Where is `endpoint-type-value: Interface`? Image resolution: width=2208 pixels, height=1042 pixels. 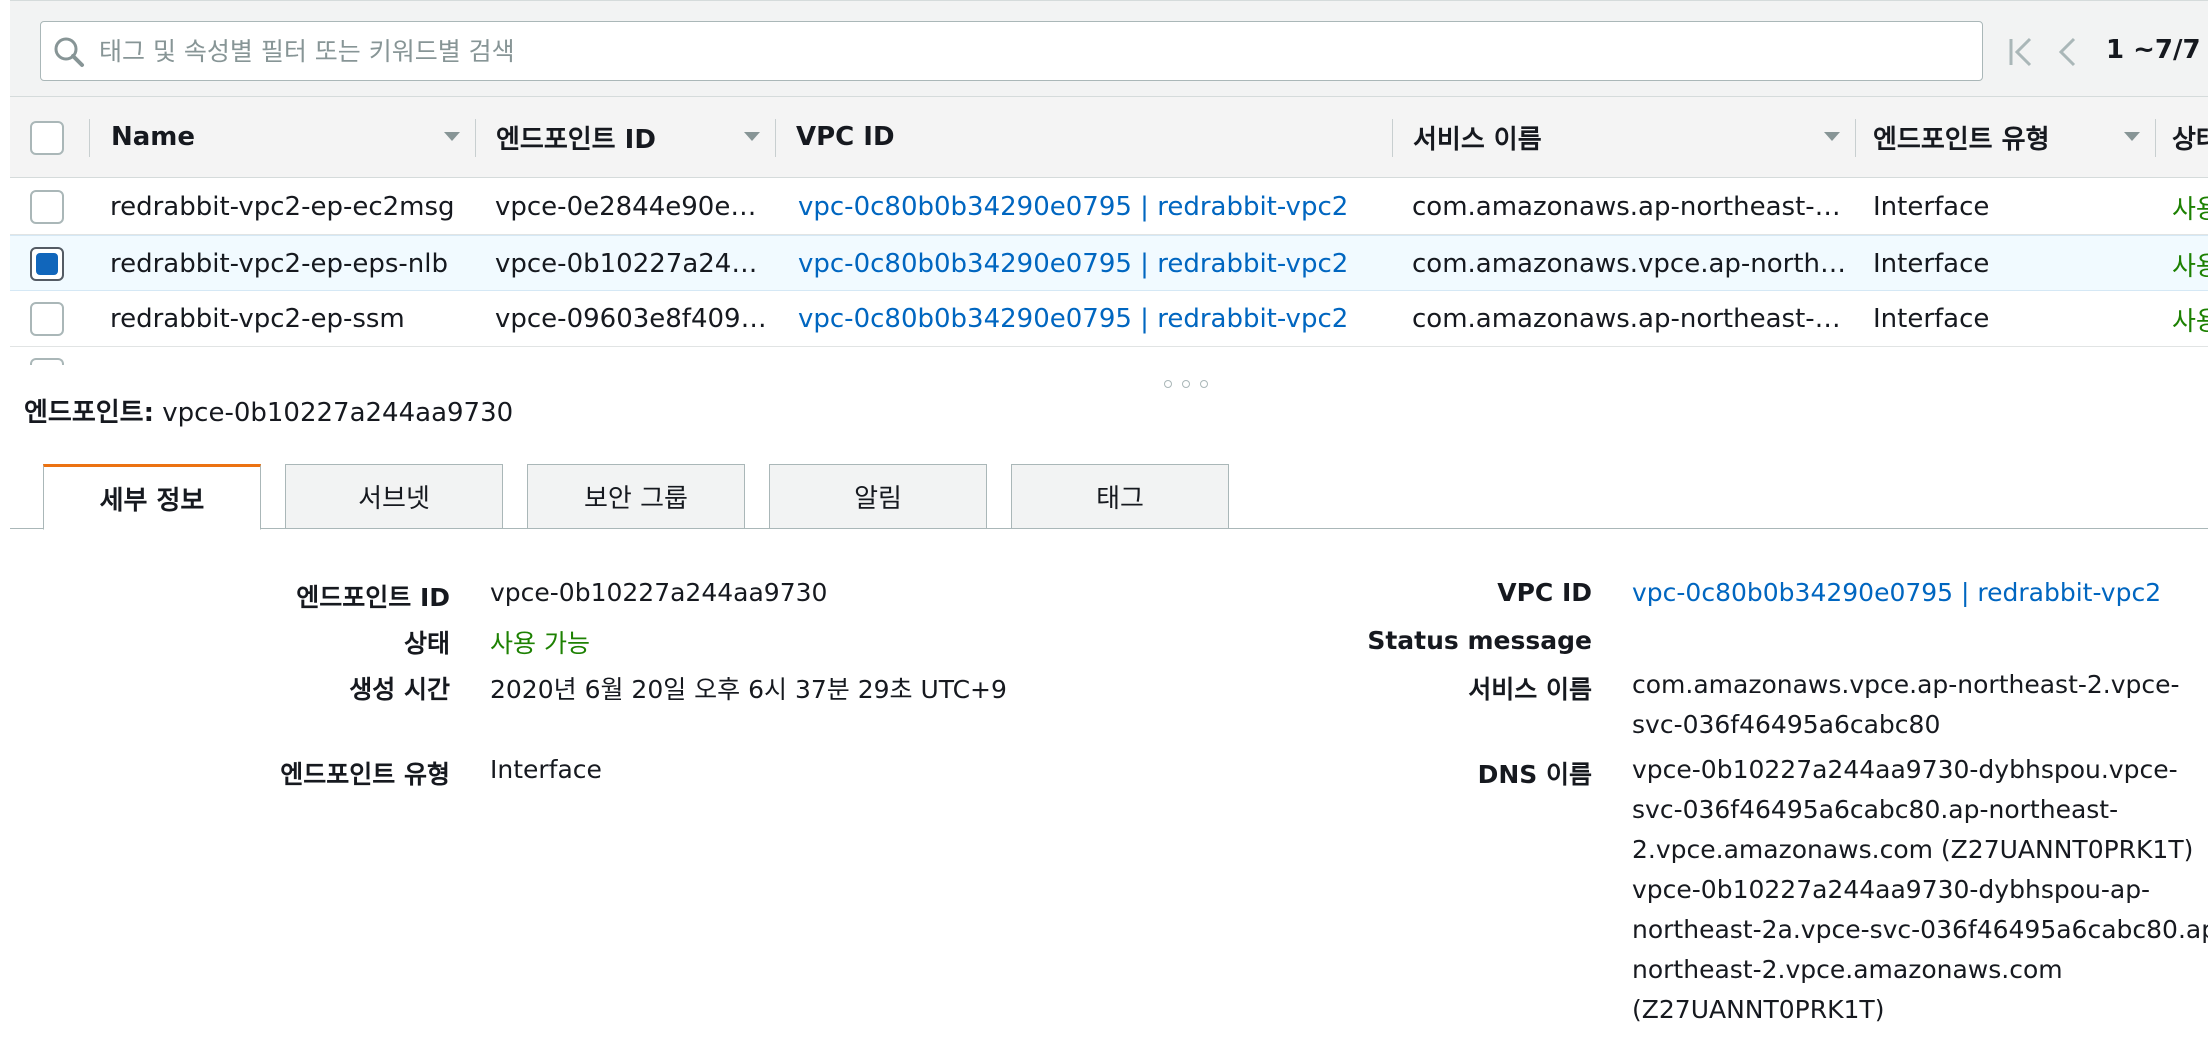 endpoint-type-value: Interface is located at coordinates (546, 769).